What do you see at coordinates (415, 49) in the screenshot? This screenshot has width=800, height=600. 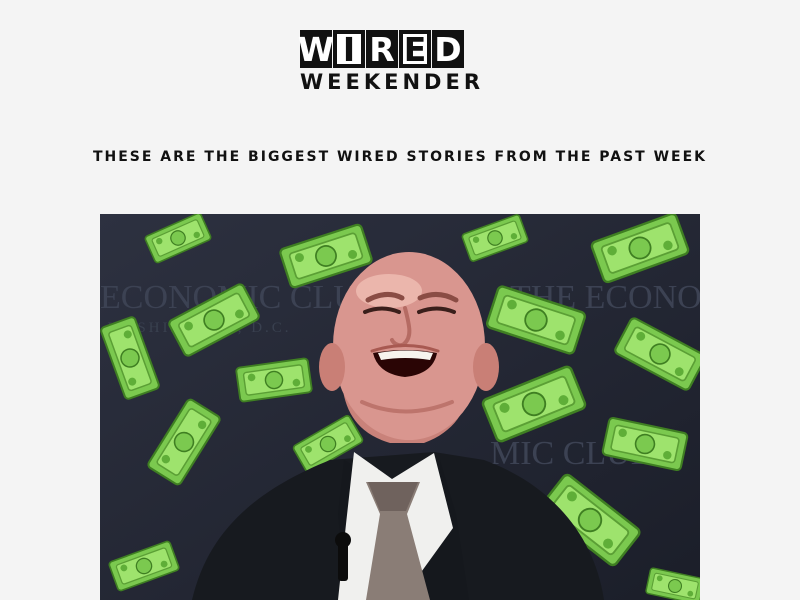 I see `logo-letter-e: E` at bounding box center [415, 49].